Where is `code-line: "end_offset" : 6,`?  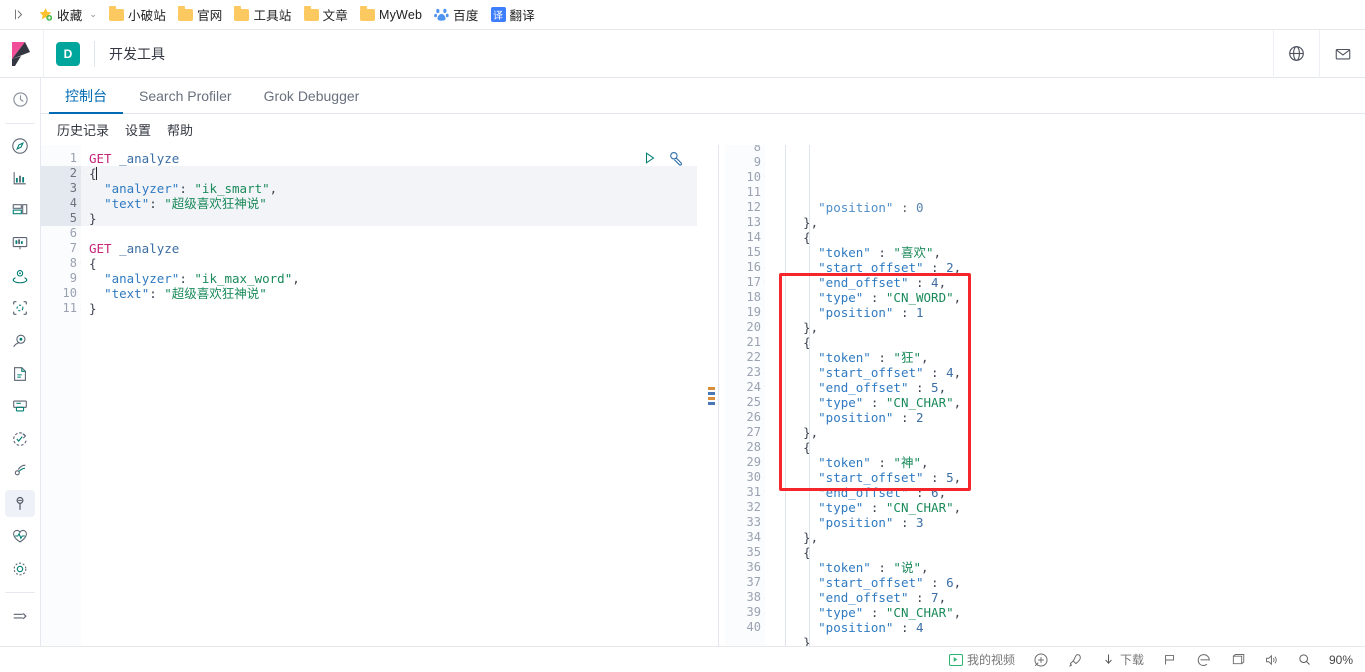 code-line: "end_offset" : 6, is located at coordinates (1069, 492).